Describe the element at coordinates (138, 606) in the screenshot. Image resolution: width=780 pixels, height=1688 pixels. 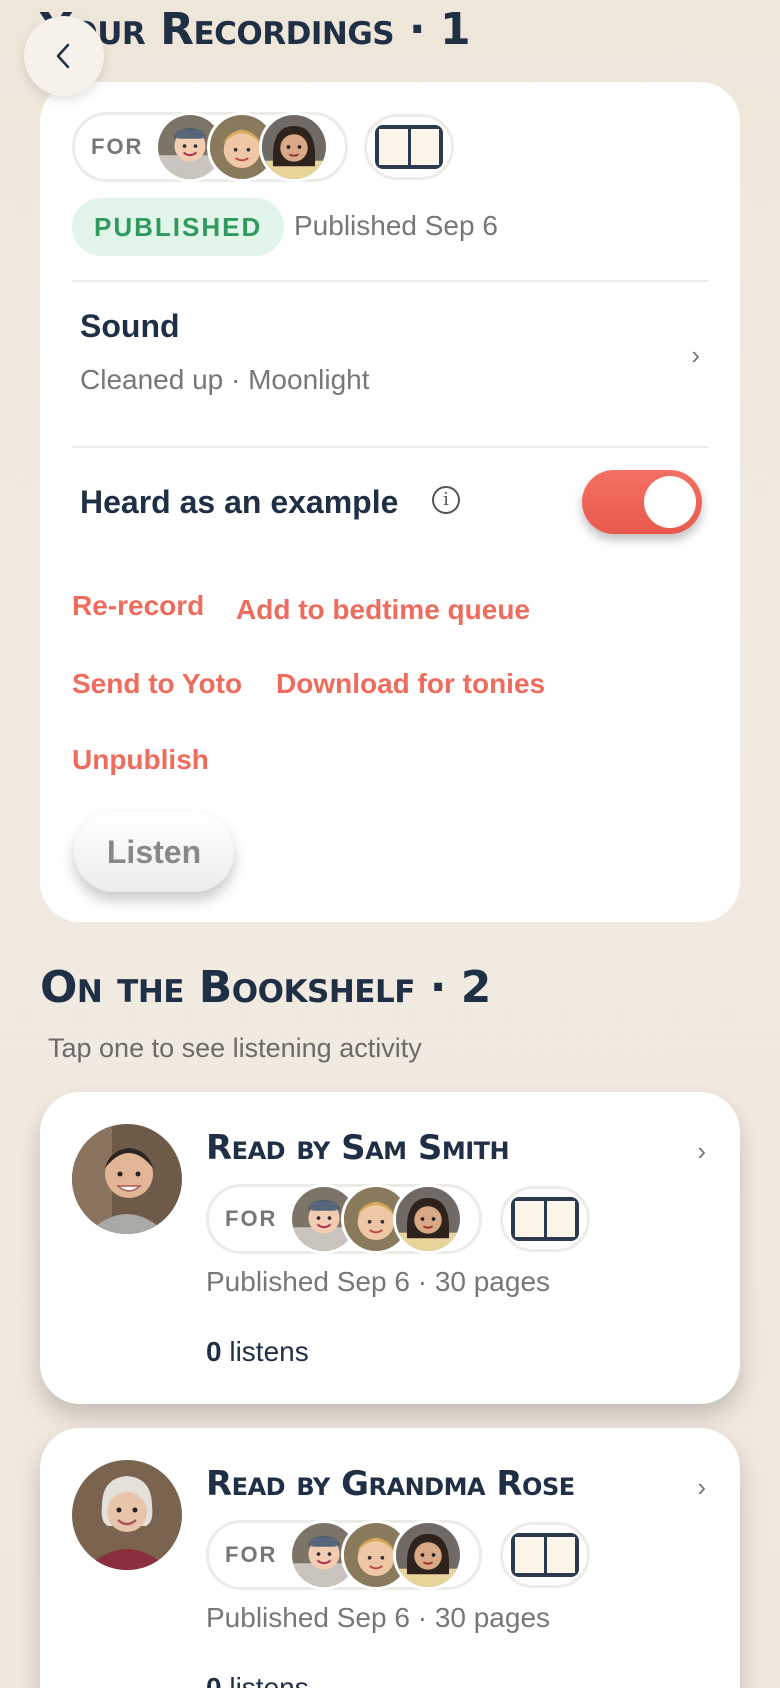
I see `re-record-link: Re-record` at that location.